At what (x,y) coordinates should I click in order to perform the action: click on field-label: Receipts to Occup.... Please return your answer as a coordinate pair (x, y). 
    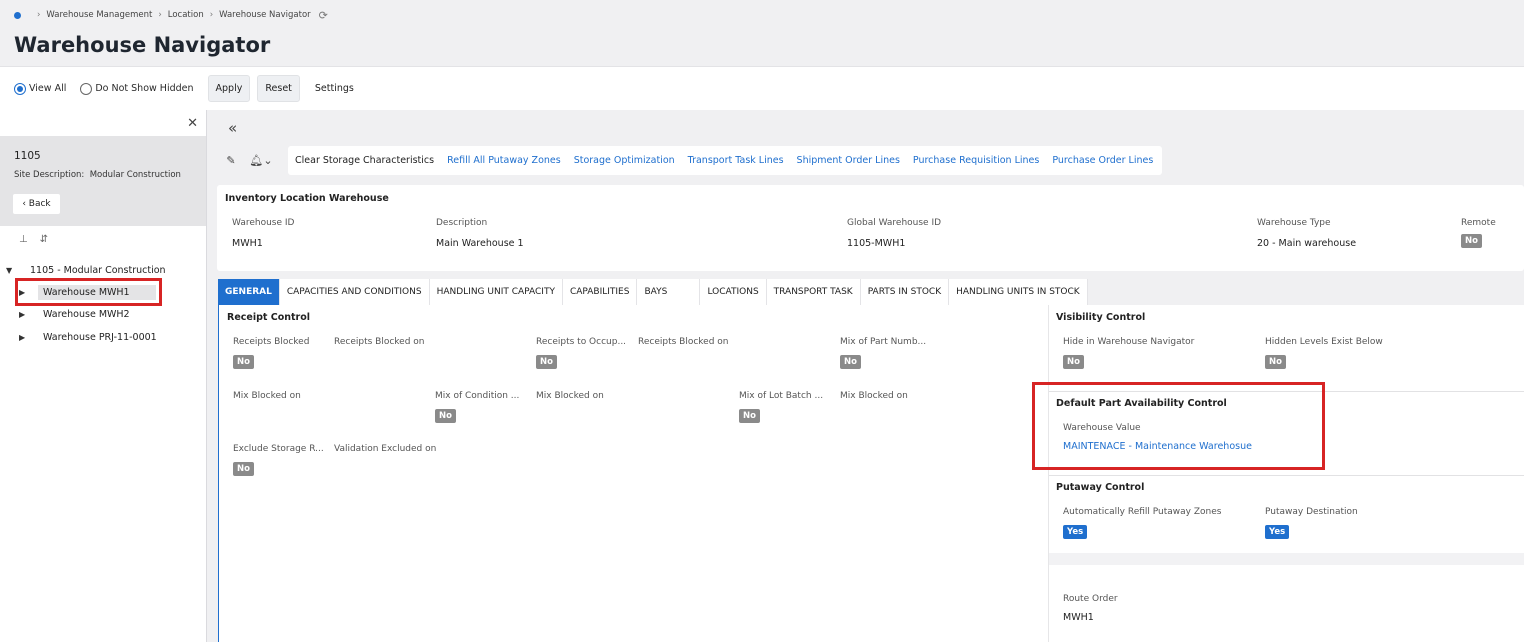
    Looking at the image, I should click on (581, 342).